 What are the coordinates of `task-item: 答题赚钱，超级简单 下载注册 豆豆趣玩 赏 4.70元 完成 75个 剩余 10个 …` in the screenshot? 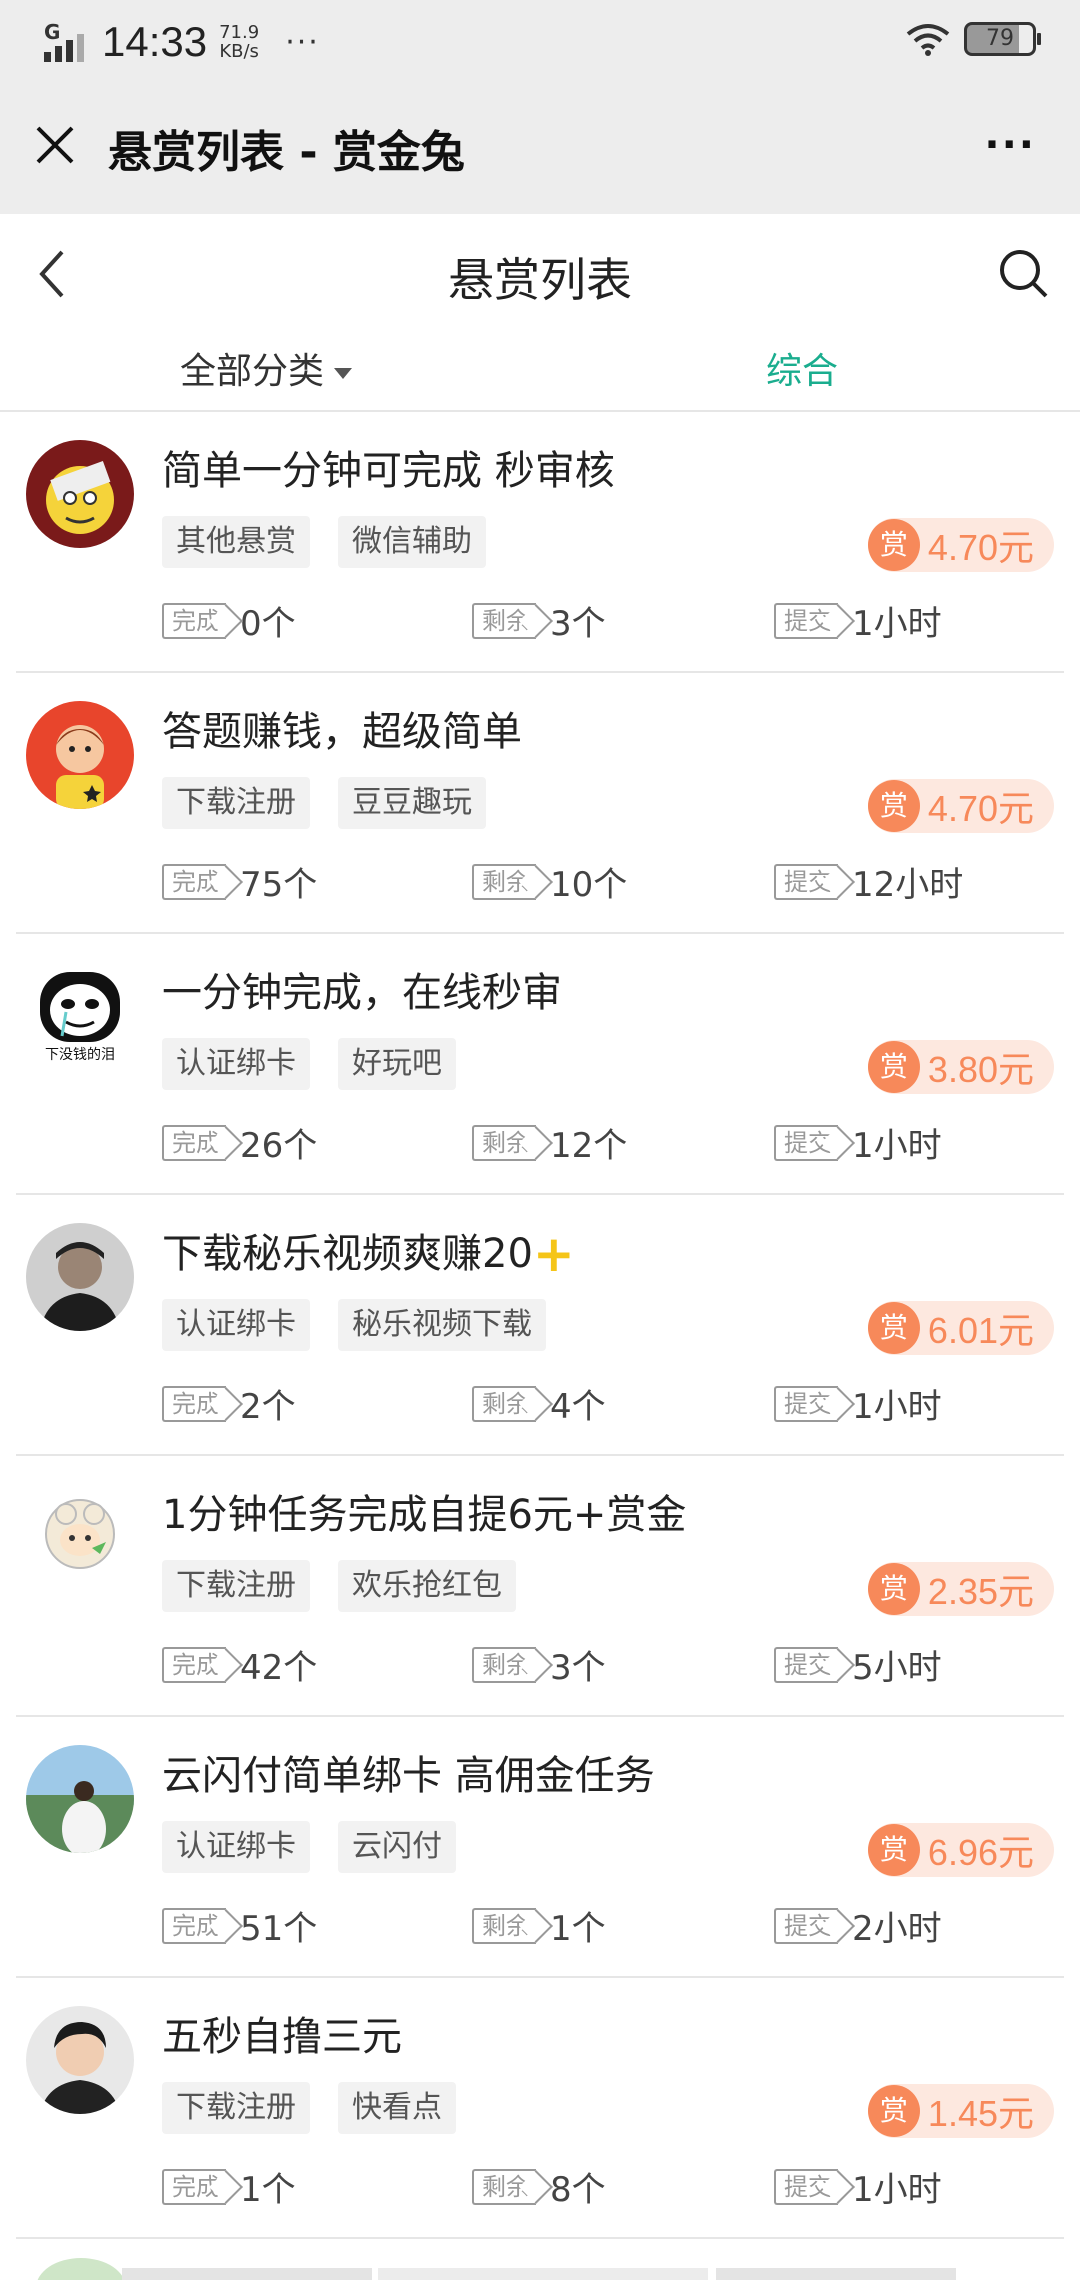 It's located at (540, 803).